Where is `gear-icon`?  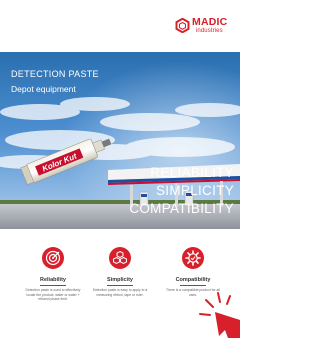
gear-icon is located at coordinates (193, 258).